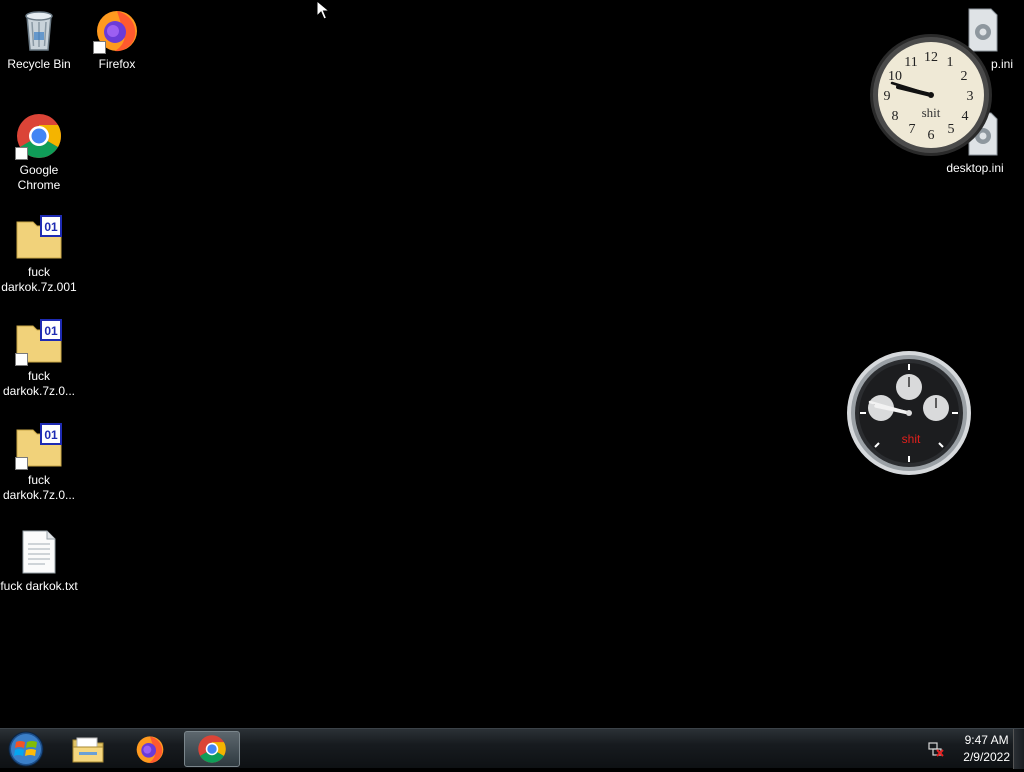 The image size is (1024, 772). Describe the element at coordinates (975, 168) in the screenshot. I see `desktop-icon-label: desktop.ini` at that location.